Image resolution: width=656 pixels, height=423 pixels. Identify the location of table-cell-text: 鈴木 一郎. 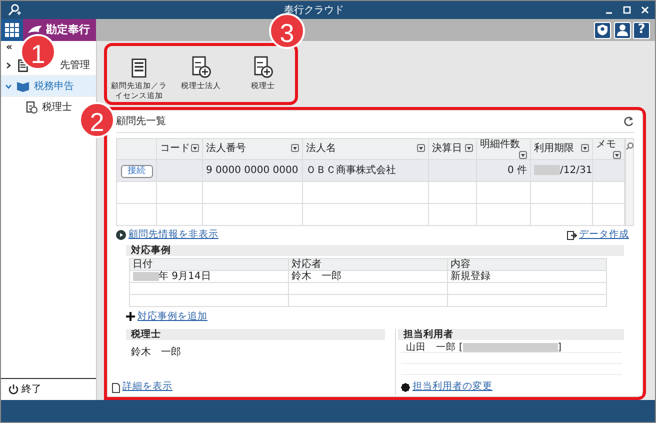
(317, 276).